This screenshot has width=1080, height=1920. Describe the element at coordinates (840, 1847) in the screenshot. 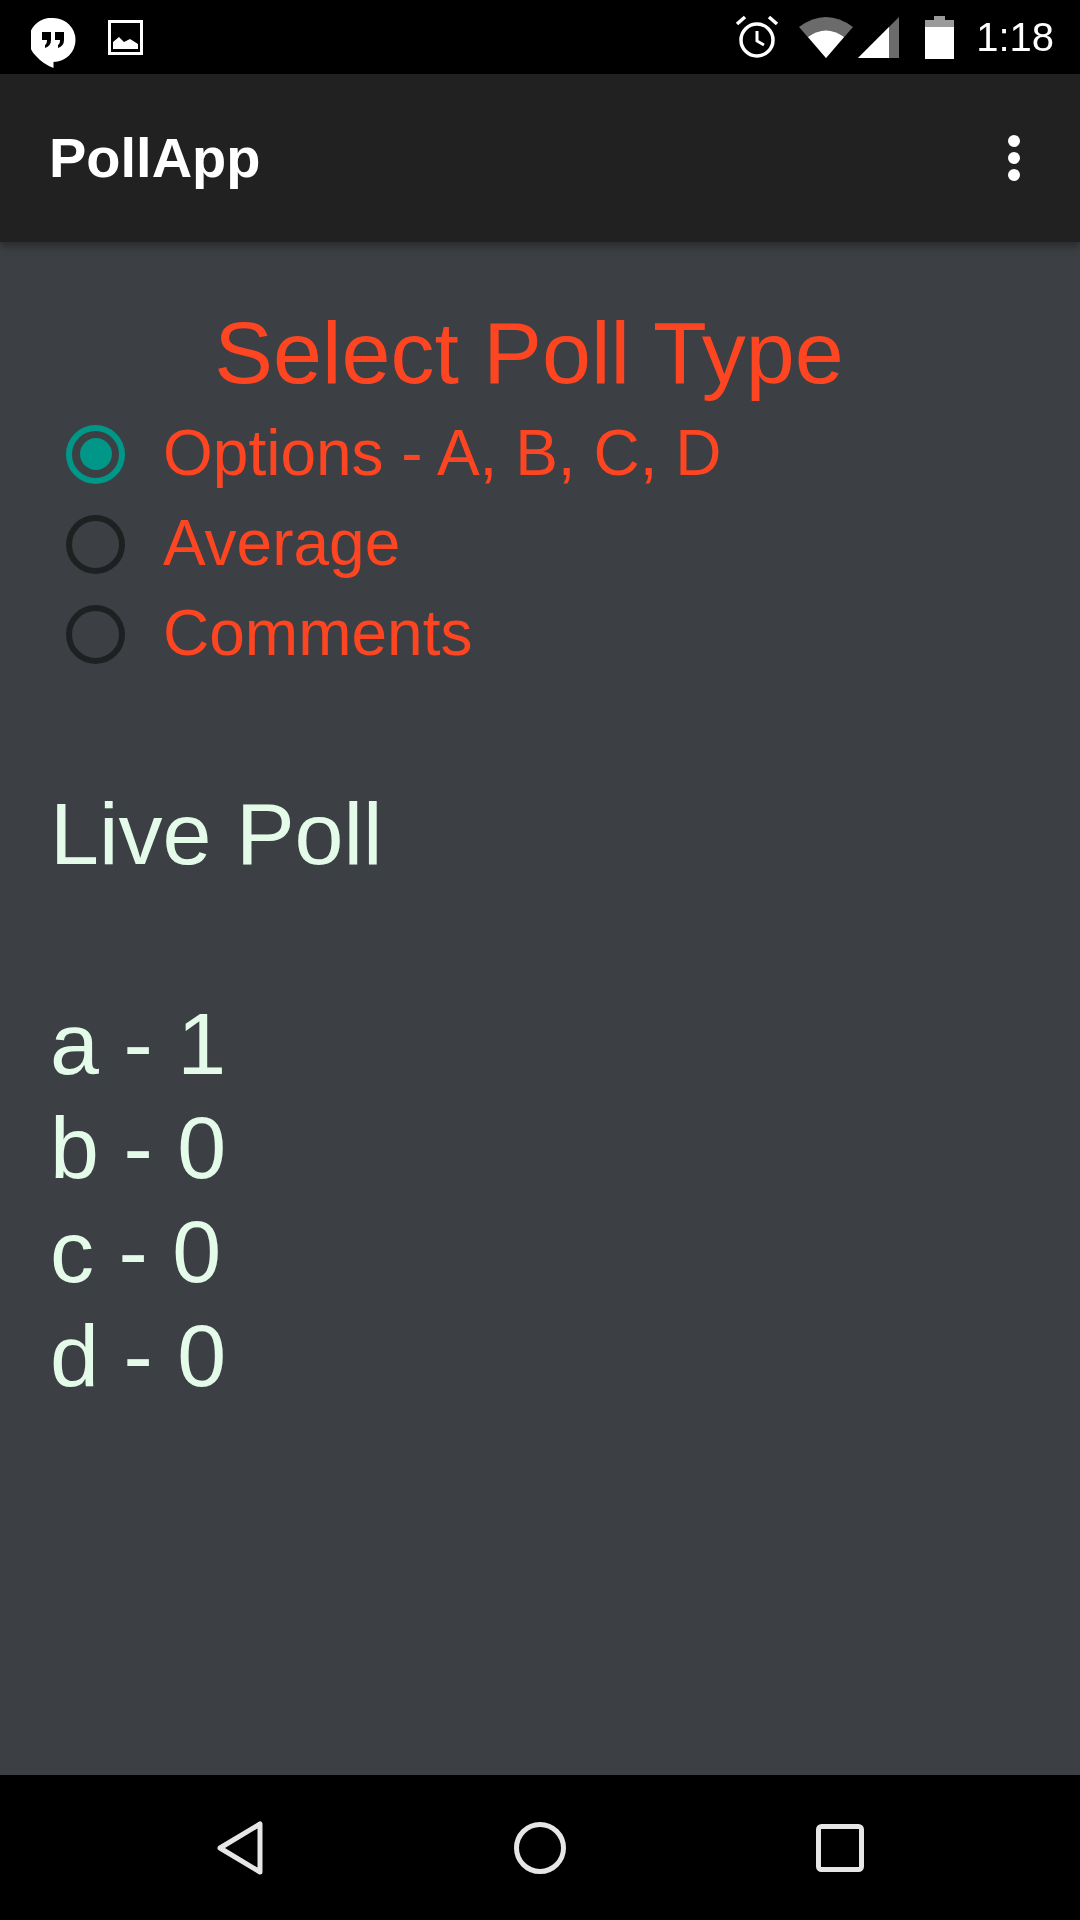

I see `recents-icon` at that location.